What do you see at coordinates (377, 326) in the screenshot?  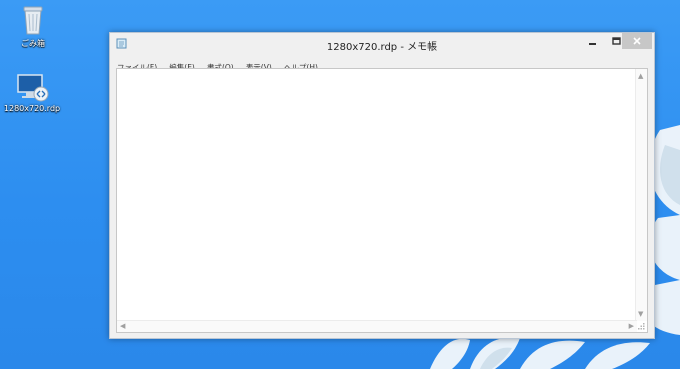 I see `horizontal-scrollbar: ◀ ▶` at bounding box center [377, 326].